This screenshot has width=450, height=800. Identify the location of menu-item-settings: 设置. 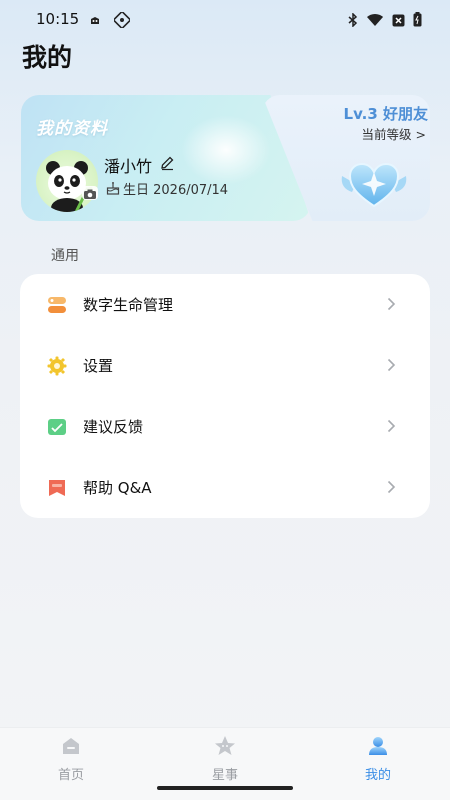
(225, 365).